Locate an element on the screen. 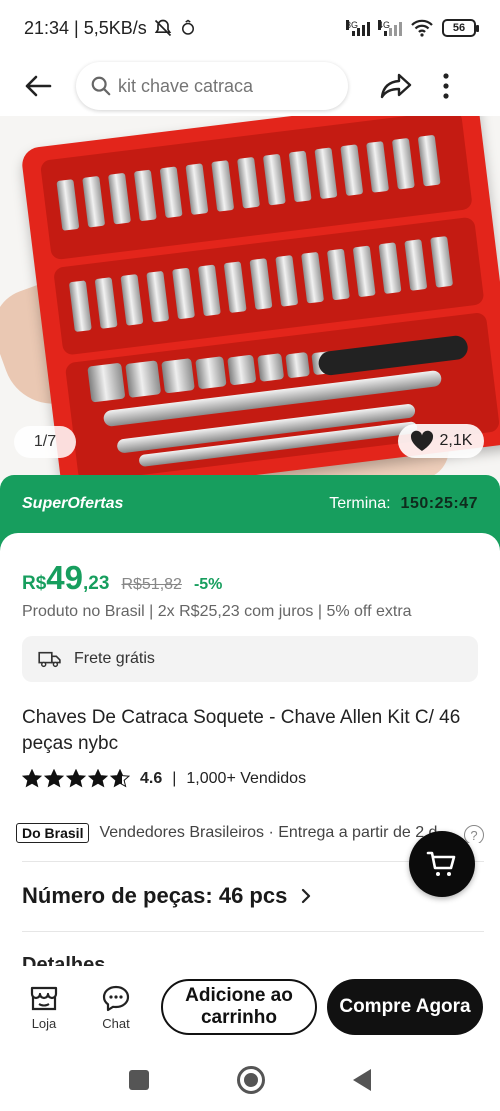  truck-icon is located at coordinates (49, 659).